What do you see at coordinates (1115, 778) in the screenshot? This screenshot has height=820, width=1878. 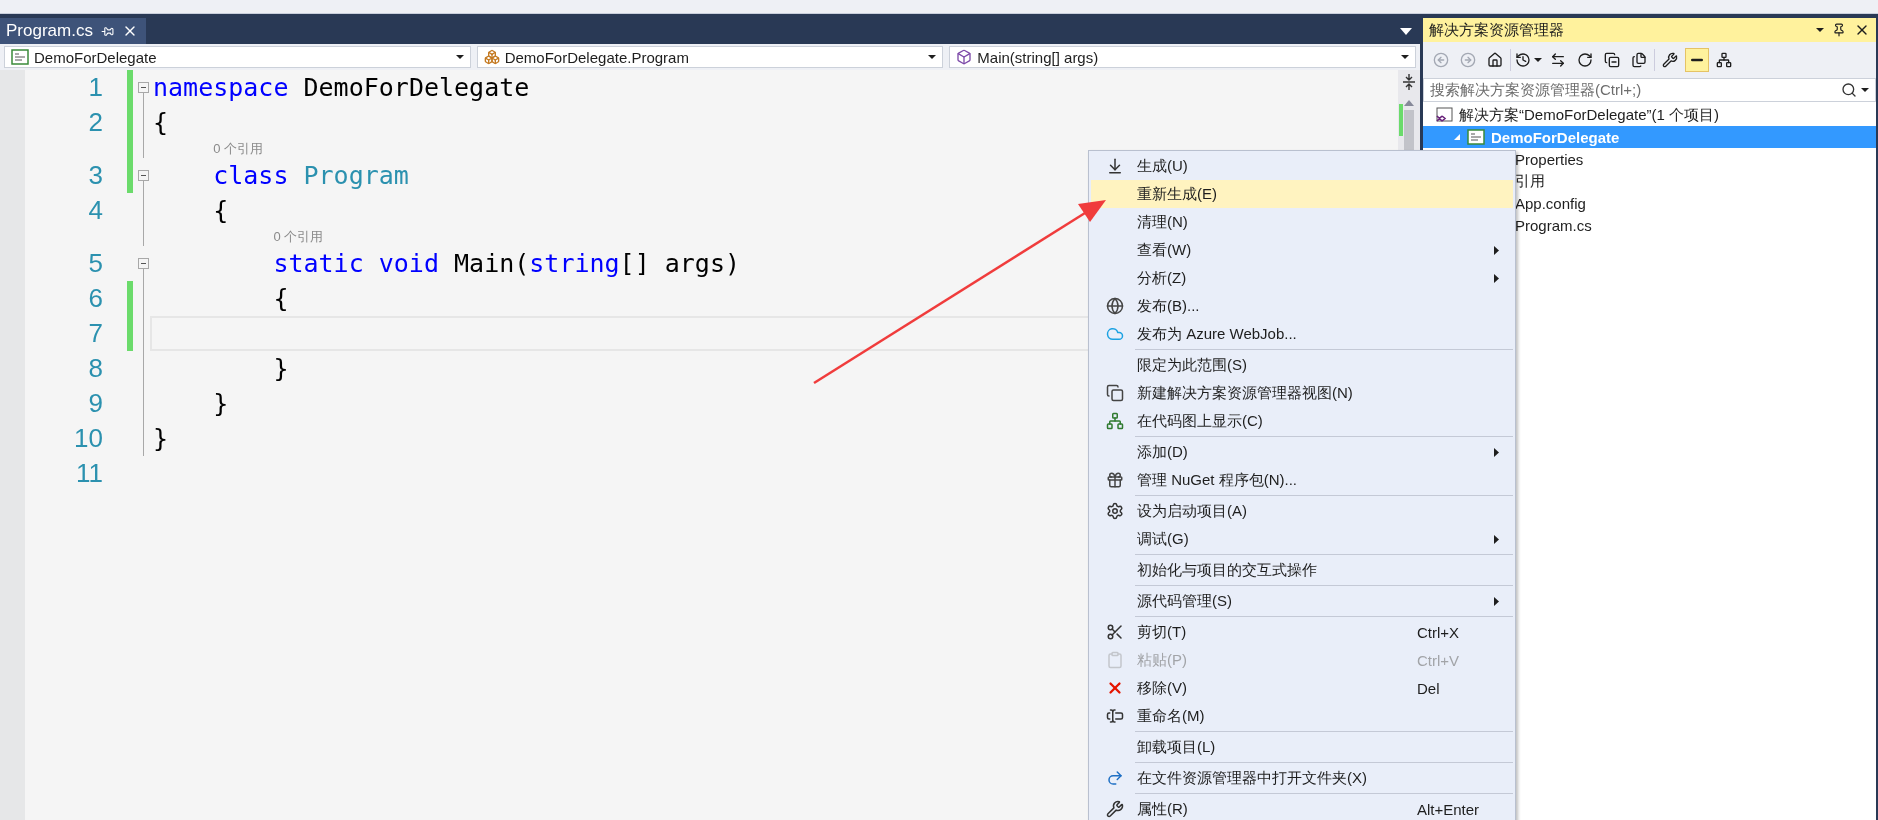 I see `redo-arrow-icon` at bounding box center [1115, 778].